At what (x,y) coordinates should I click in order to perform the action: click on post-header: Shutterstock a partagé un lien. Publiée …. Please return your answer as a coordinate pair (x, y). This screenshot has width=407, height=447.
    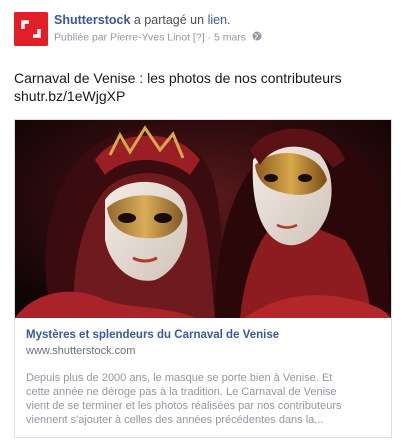
    Looking at the image, I should click on (204, 30).